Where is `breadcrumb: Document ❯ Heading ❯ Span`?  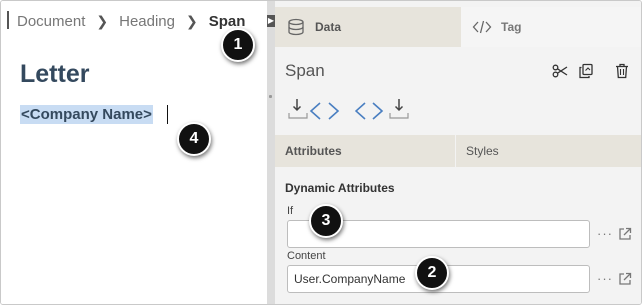
breadcrumb: Document ❯ Heading ❯ Span is located at coordinates (131, 21).